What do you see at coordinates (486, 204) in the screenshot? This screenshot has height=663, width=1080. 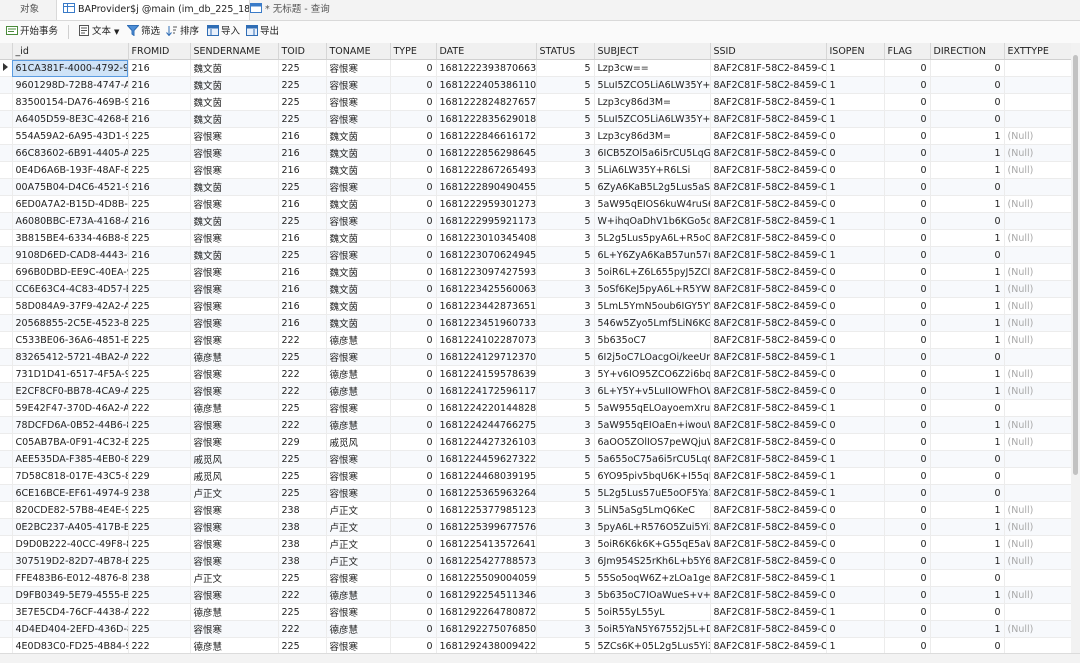 I see `cell-date: 1681222959301273` at bounding box center [486, 204].